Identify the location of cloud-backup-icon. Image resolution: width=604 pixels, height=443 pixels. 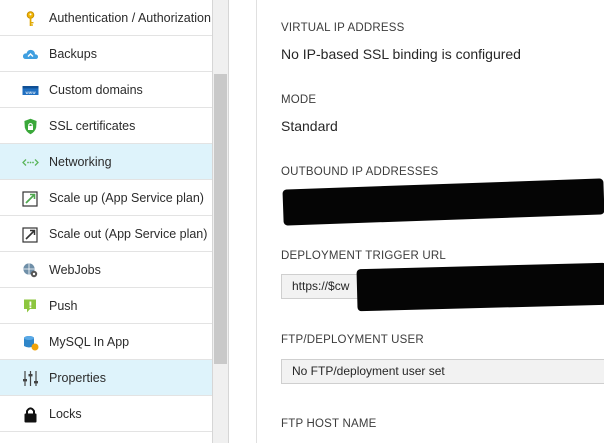
(30, 54).